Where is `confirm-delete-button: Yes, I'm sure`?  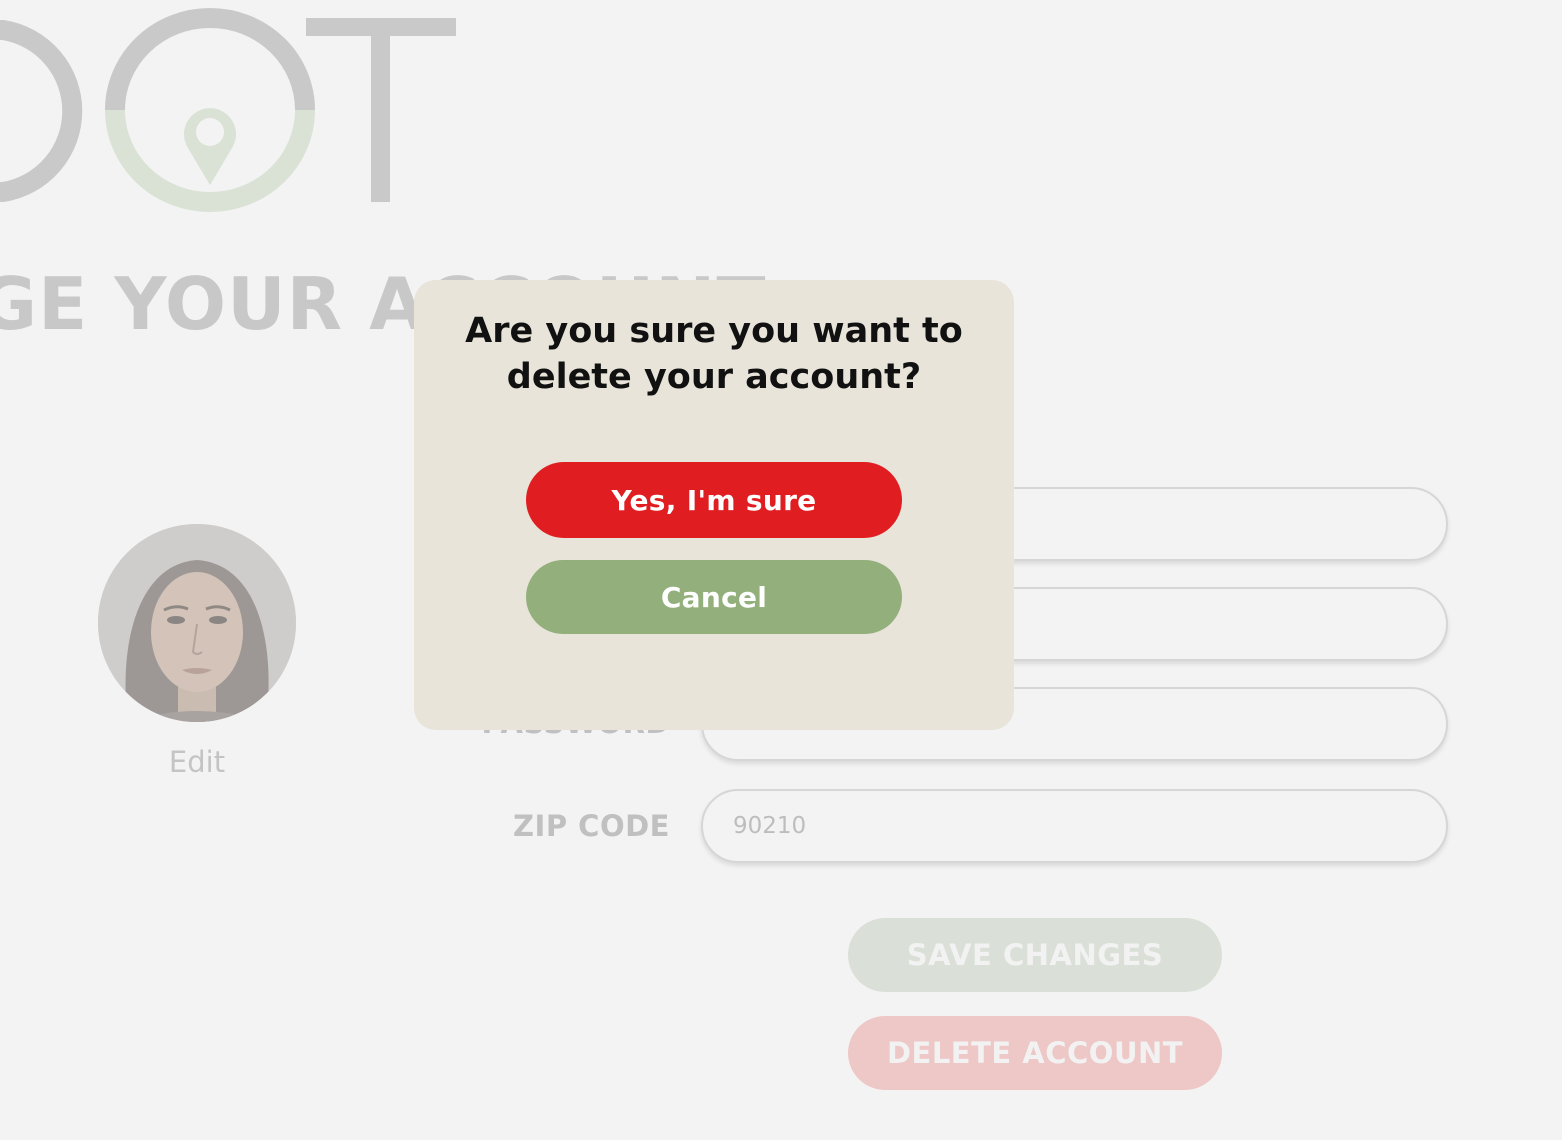
confirm-delete-button: Yes, I'm sure is located at coordinates (714, 500).